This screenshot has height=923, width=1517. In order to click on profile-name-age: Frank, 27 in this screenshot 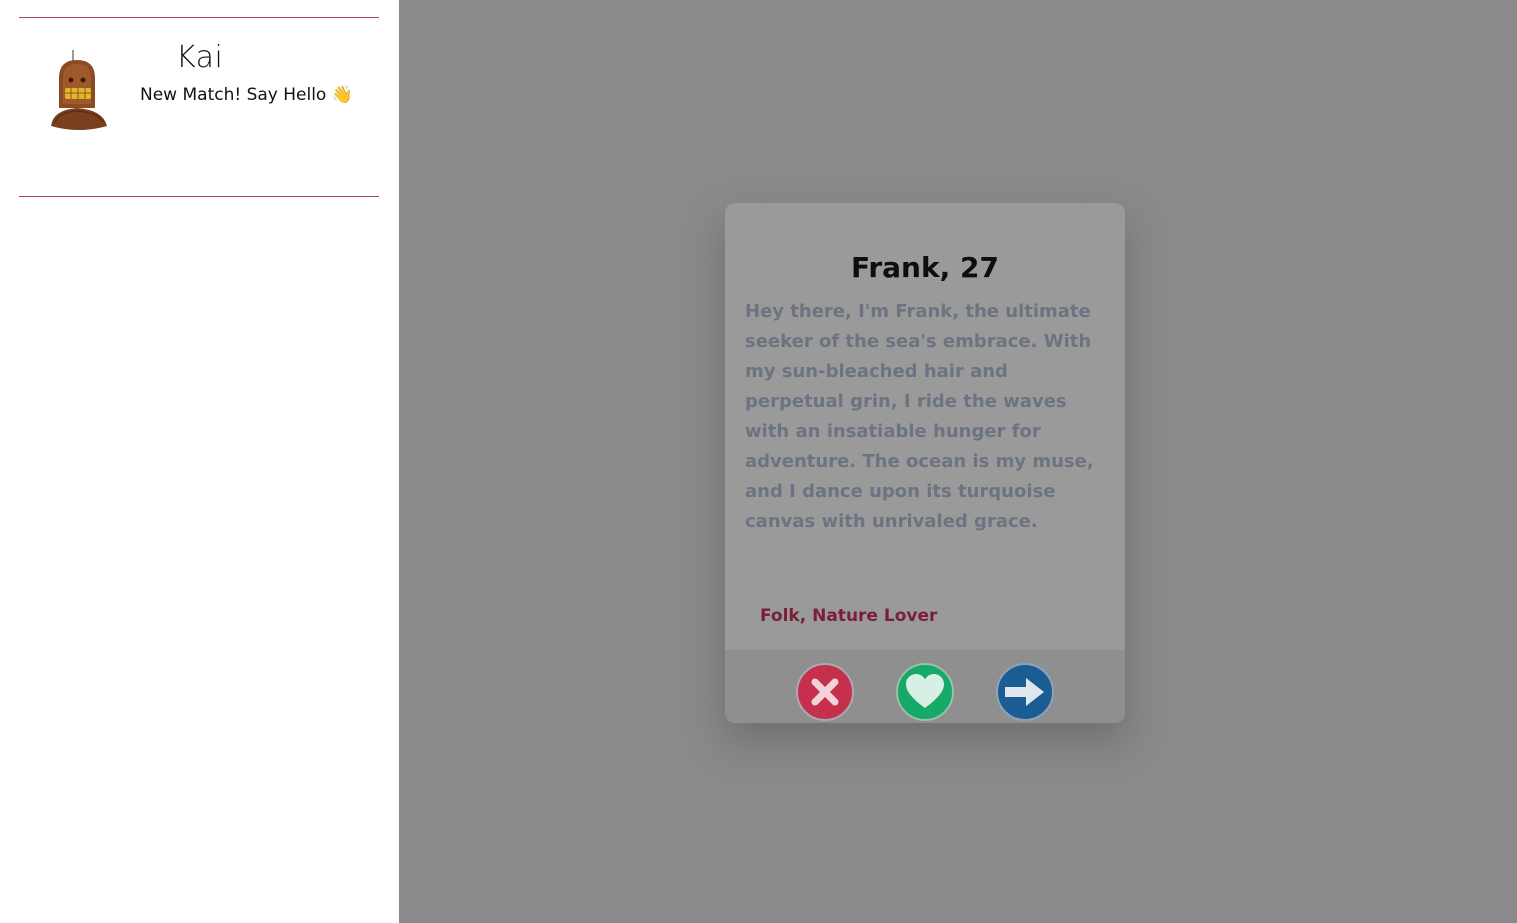, I will do `click(925, 267)`.